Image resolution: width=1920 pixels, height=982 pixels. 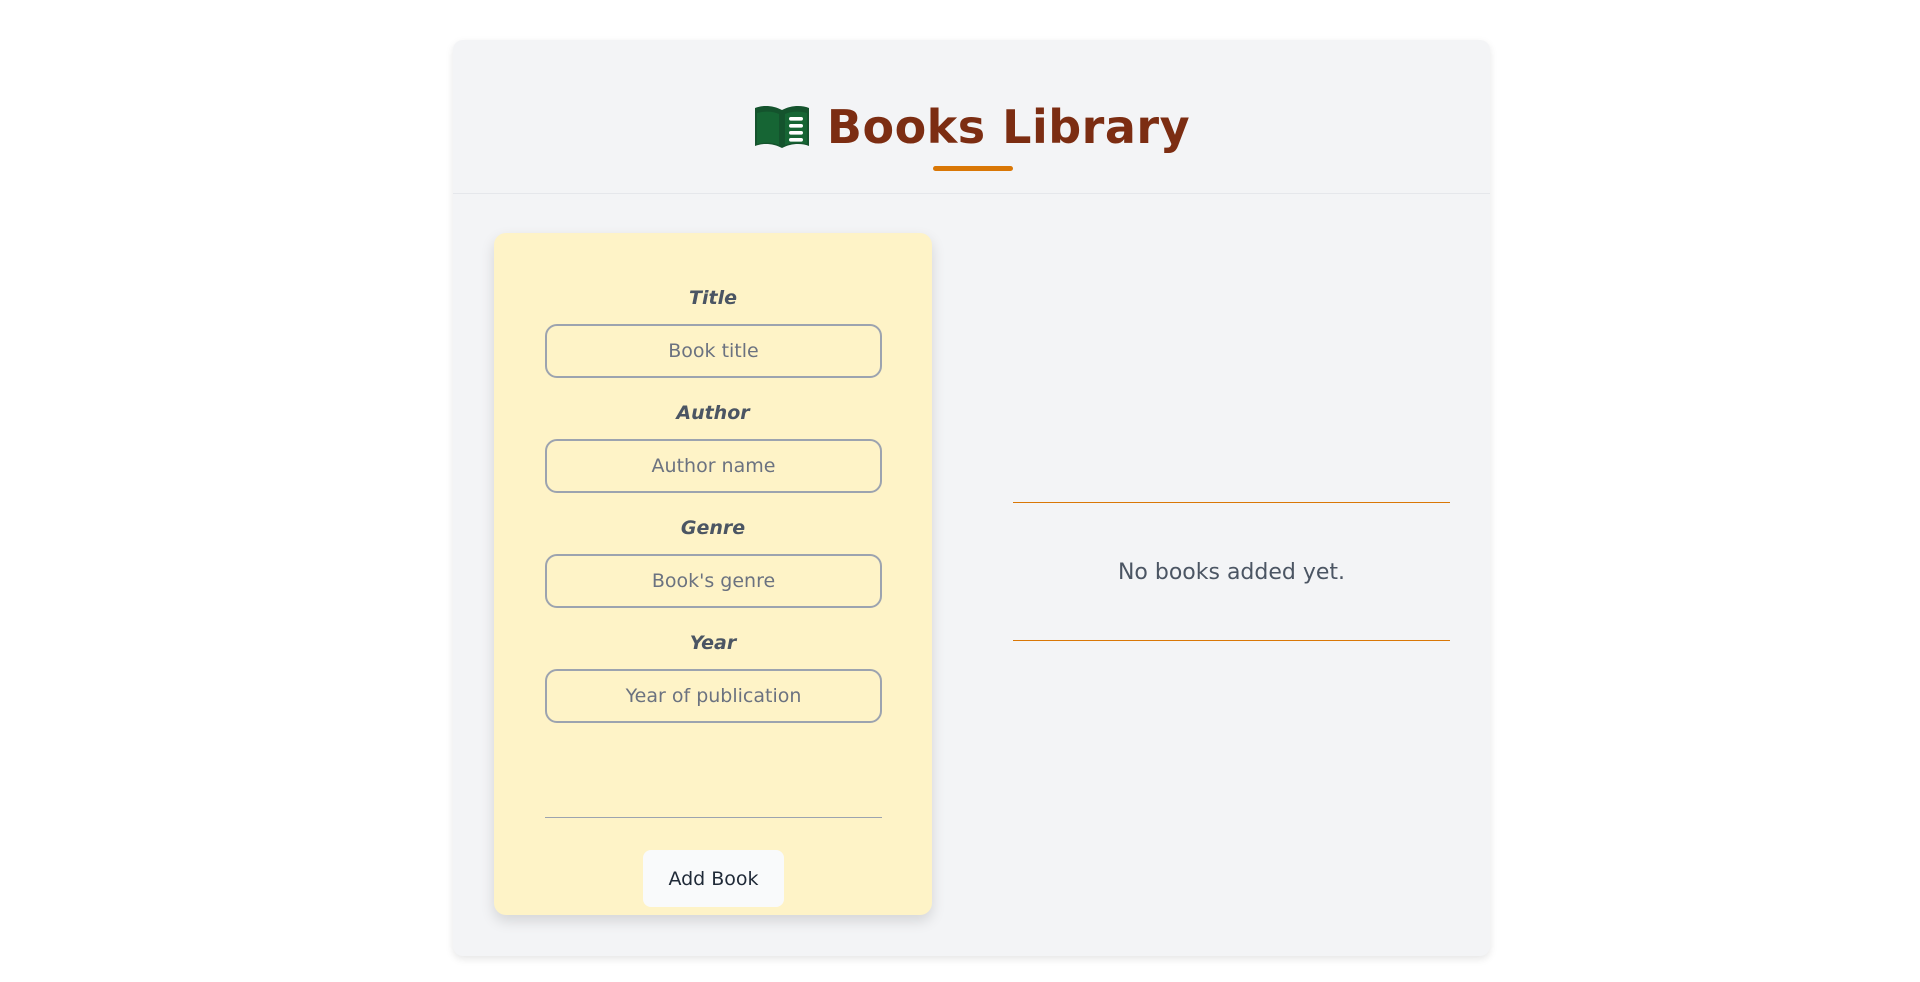 What do you see at coordinates (781, 126) in the screenshot?
I see `open-book-icon` at bounding box center [781, 126].